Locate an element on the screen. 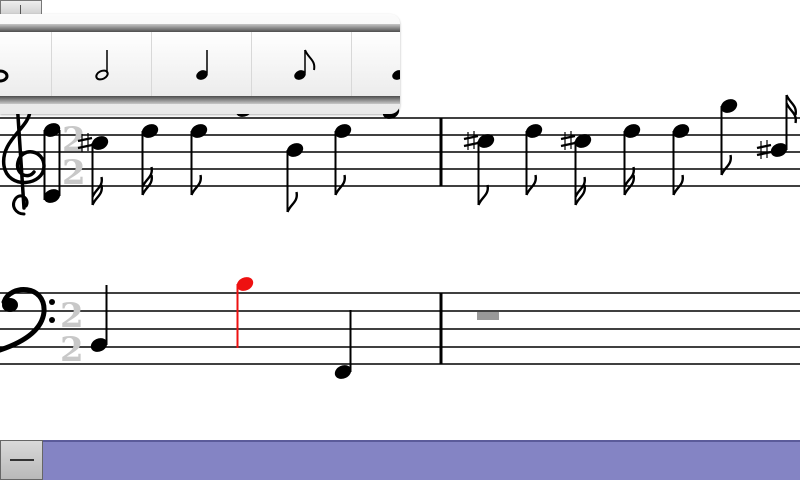 The width and height of the screenshot is (800, 480). quarter-note-icon is located at coordinates (202, 65).